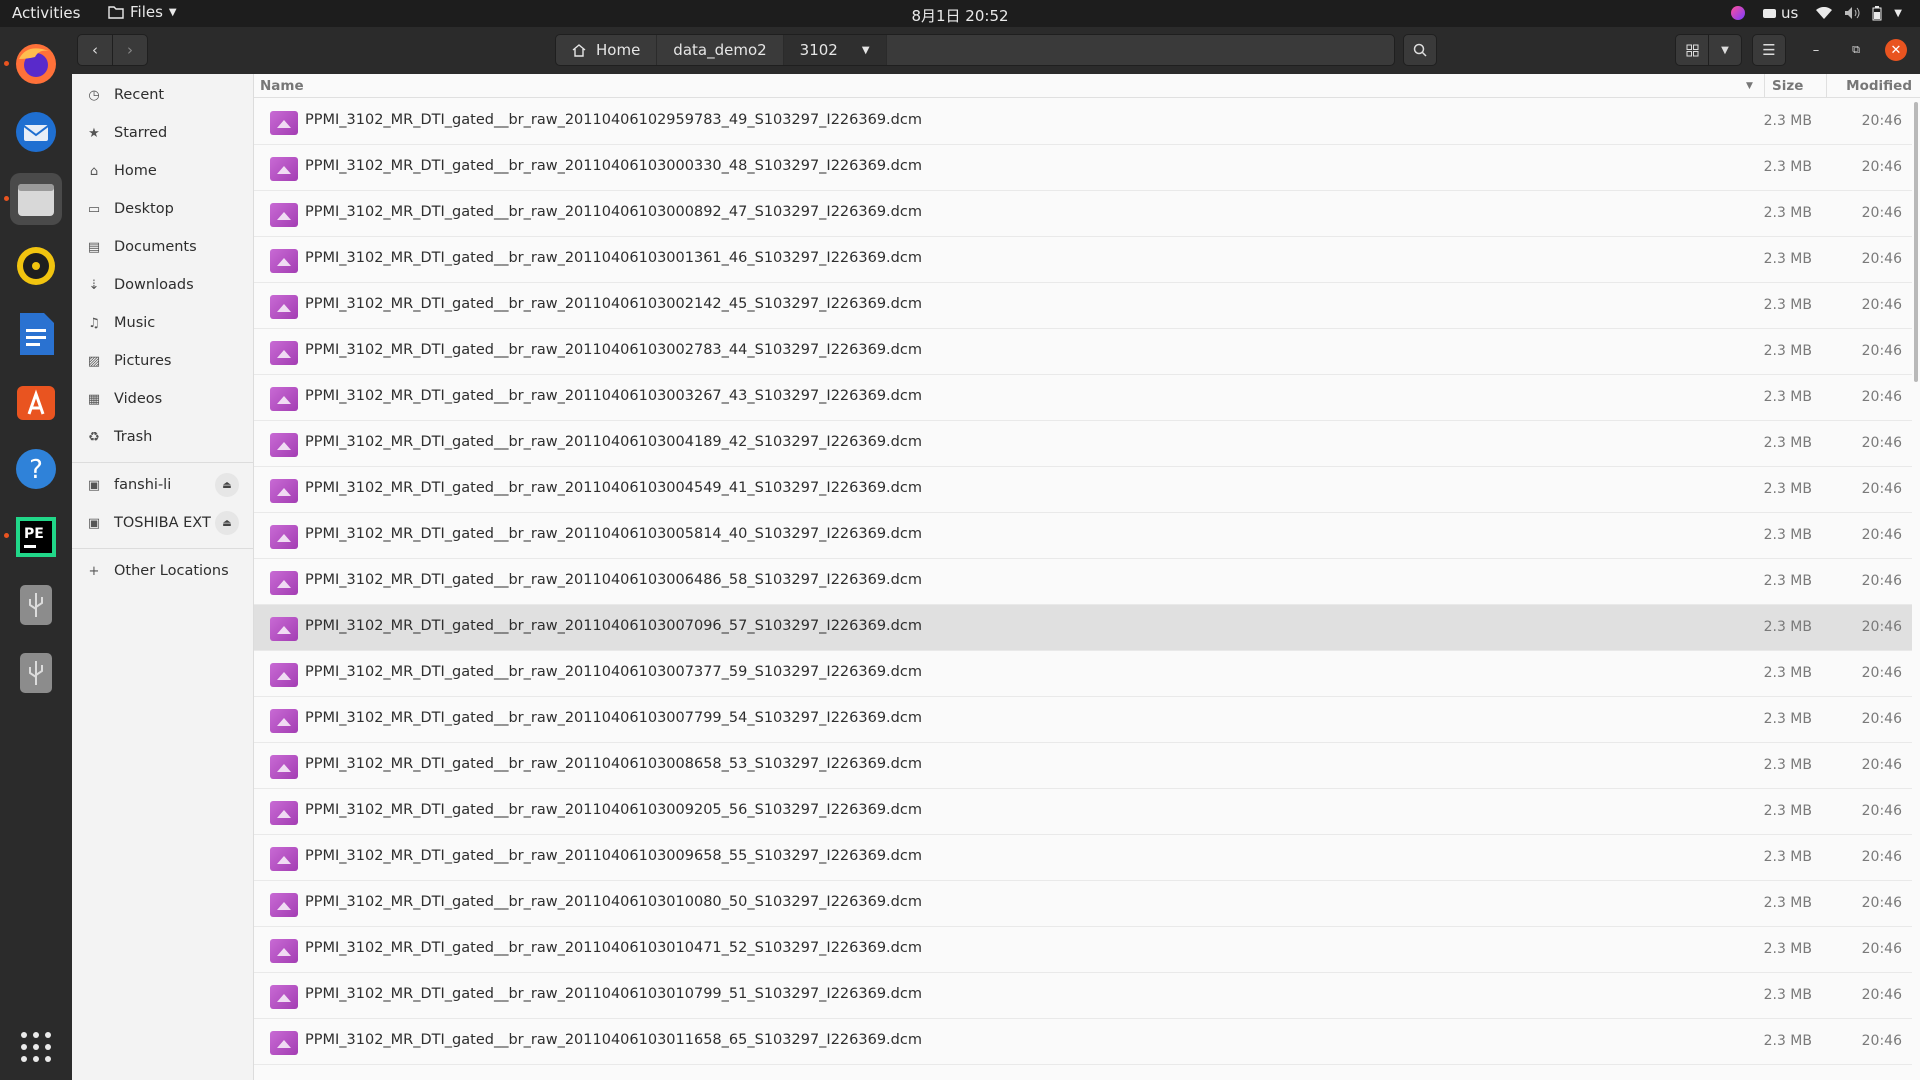  What do you see at coordinates (162, 437) in the screenshot?
I see `sidebar-item-trash: ♻ Trash` at bounding box center [162, 437].